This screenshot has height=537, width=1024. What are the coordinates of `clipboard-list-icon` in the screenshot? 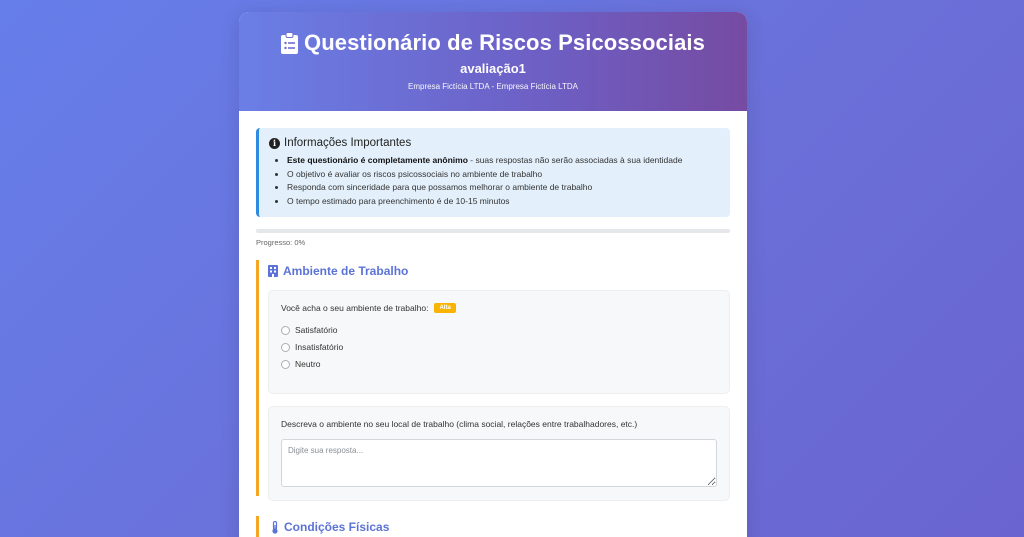 It's located at (289, 43).